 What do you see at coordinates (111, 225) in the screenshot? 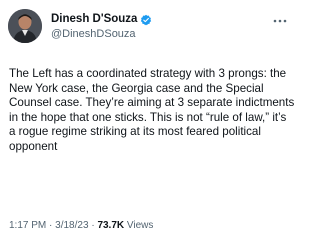
I see `views-count: 73.7K` at bounding box center [111, 225].